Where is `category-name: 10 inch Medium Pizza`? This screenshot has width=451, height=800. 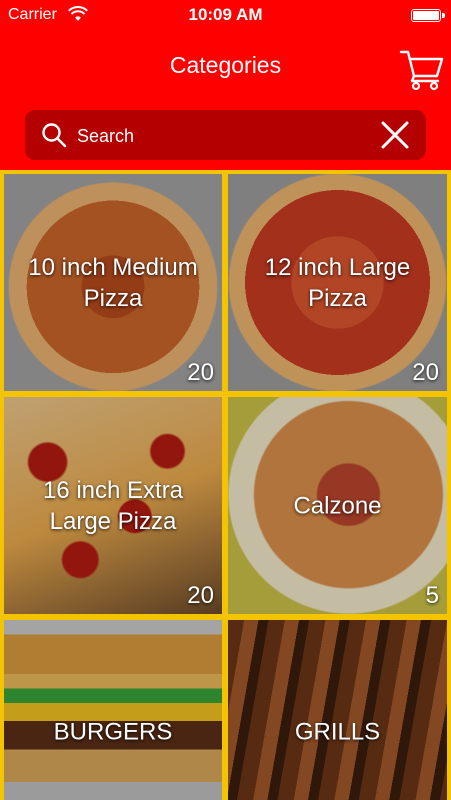 category-name: 10 inch Medium Pizza is located at coordinates (113, 282).